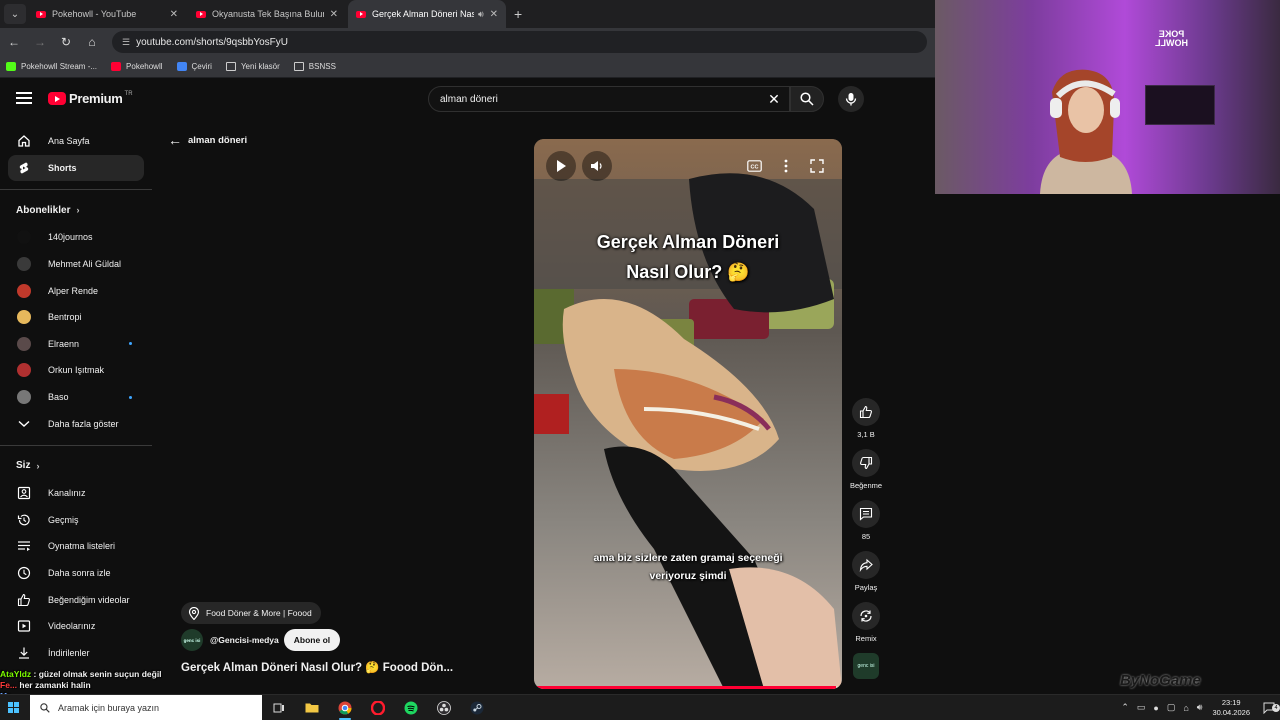 The image size is (1280, 720). Describe the element at coordinates (24, 98) in the screenshot. I see `menu-icon` at that location.